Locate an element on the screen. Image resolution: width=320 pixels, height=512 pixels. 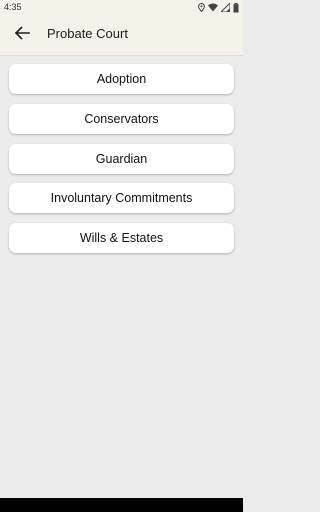
wifi-icon is located at coordinates (213, 7).